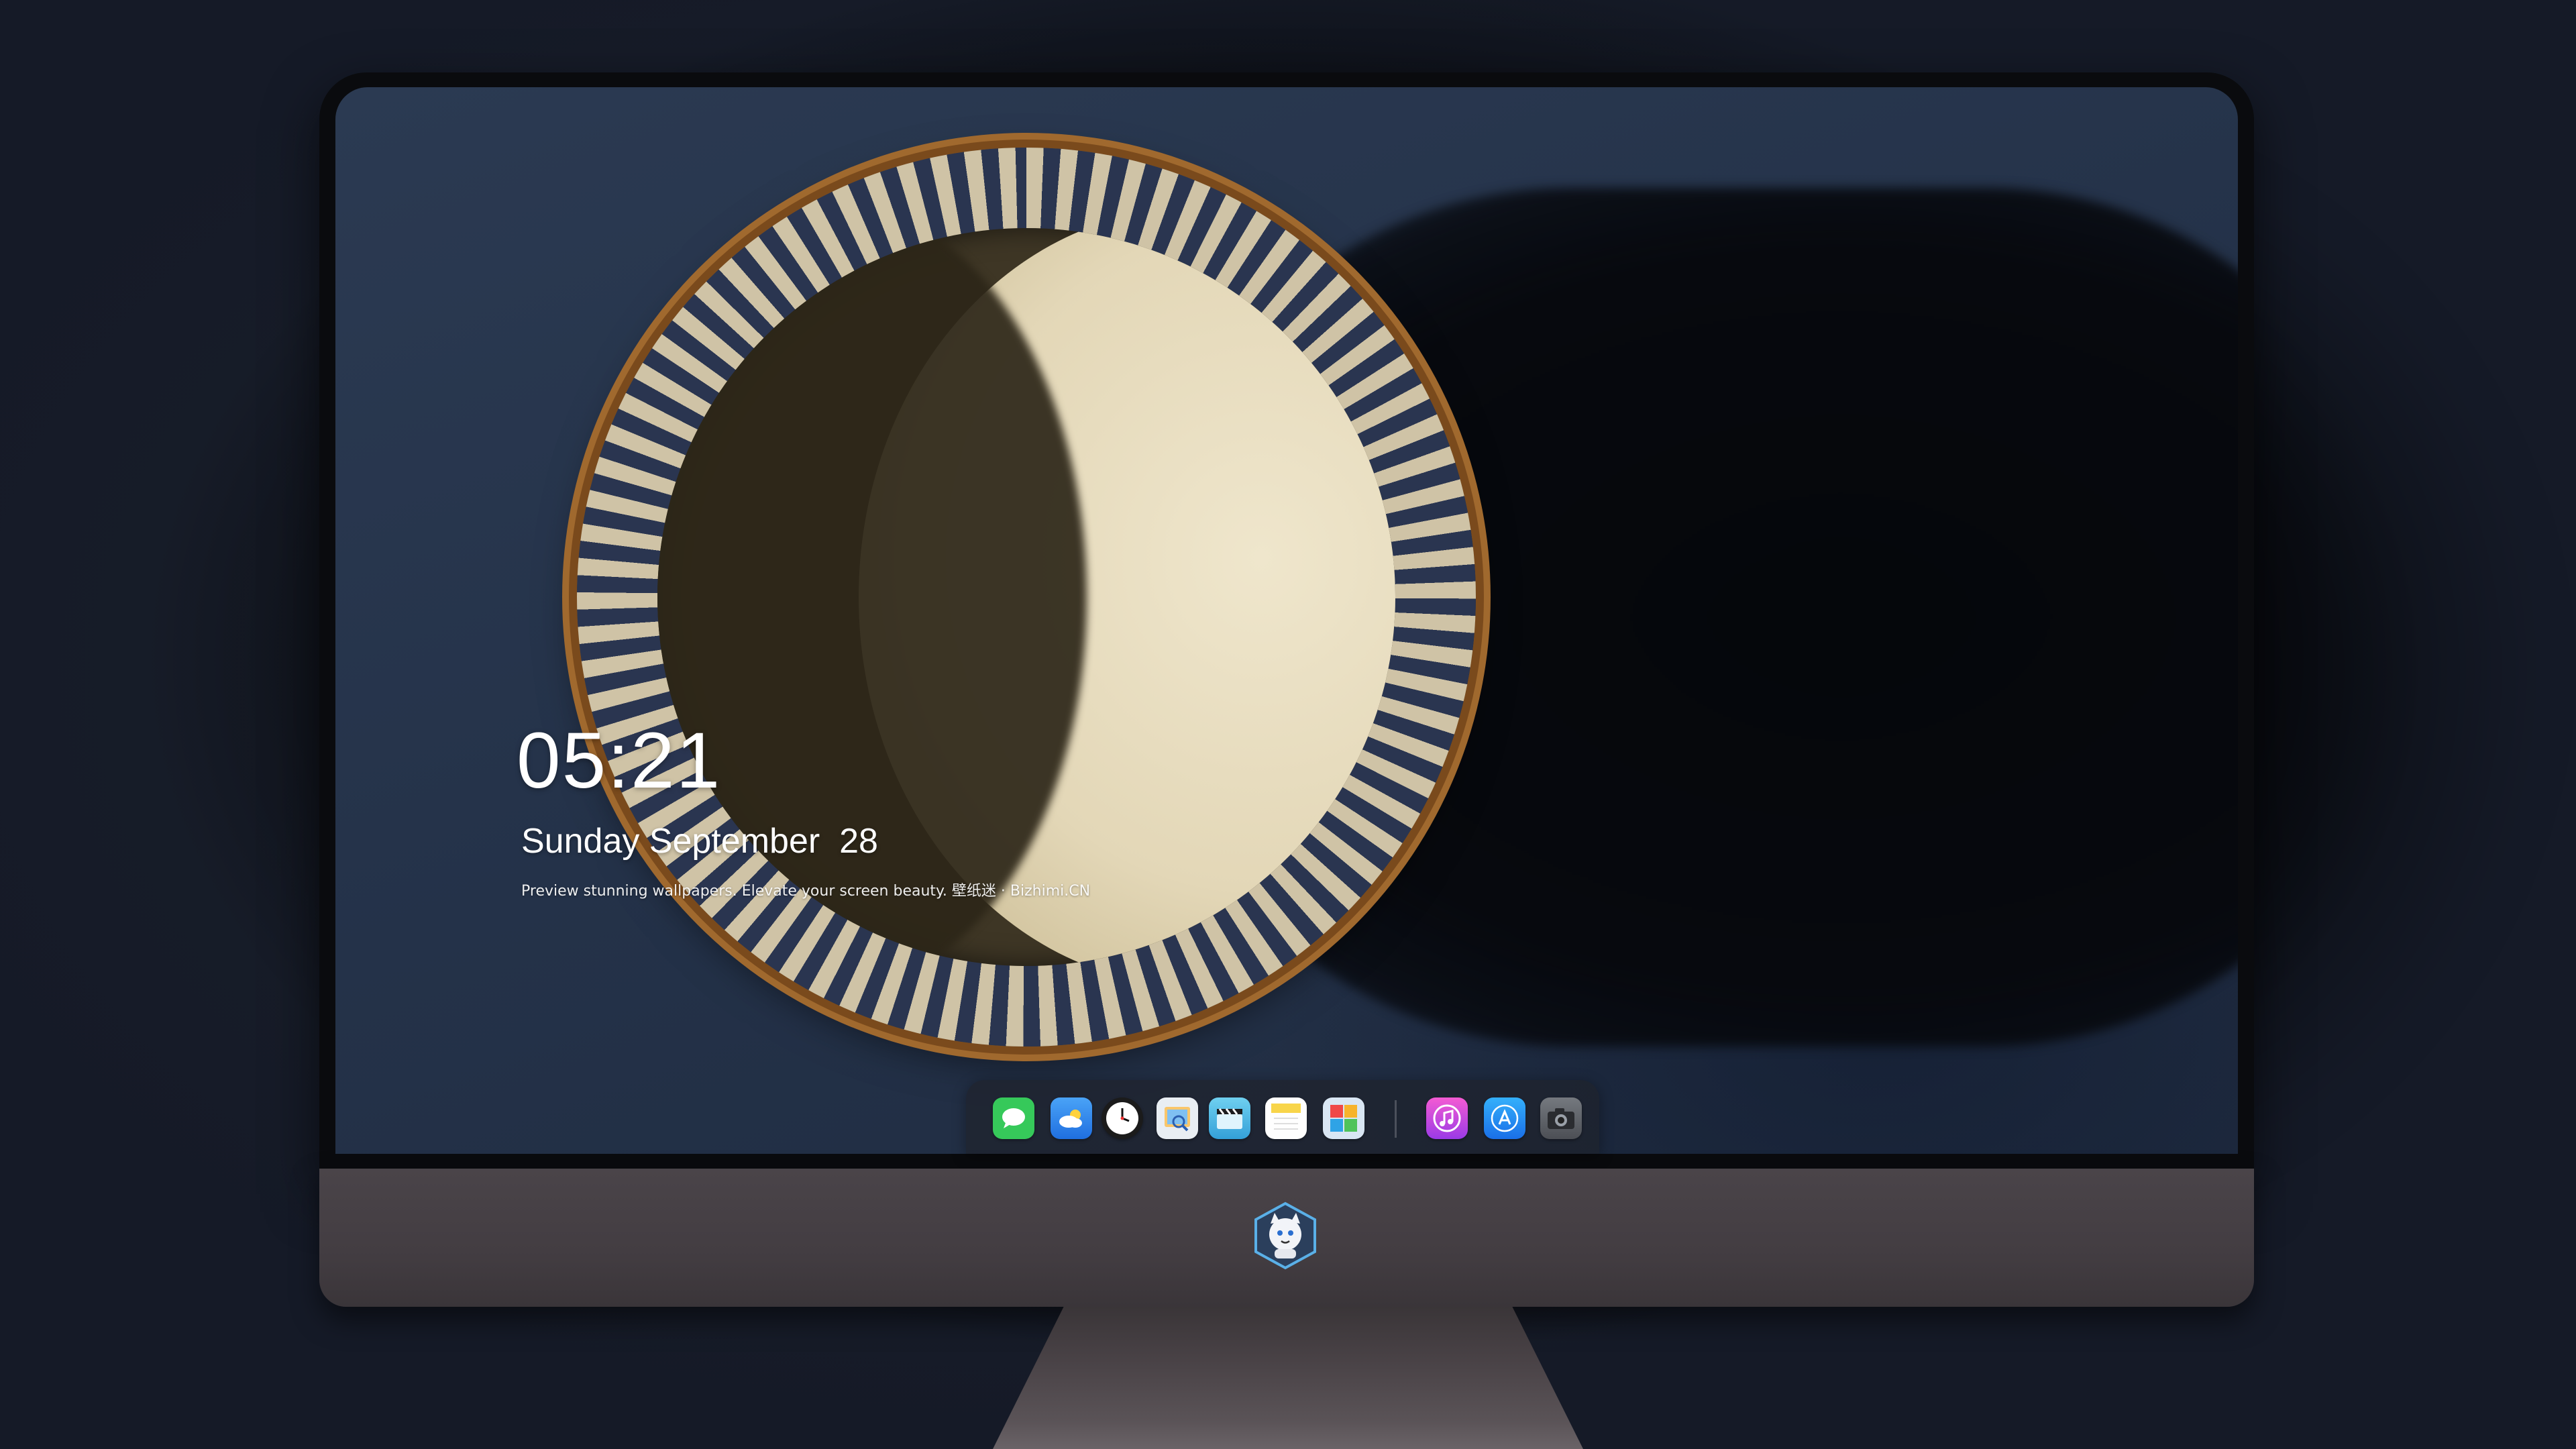  What do you see at coordinates (619, 760) in the screenshot?
I see `lockscreen-time: 05:21` at bounding box center [619, 760].